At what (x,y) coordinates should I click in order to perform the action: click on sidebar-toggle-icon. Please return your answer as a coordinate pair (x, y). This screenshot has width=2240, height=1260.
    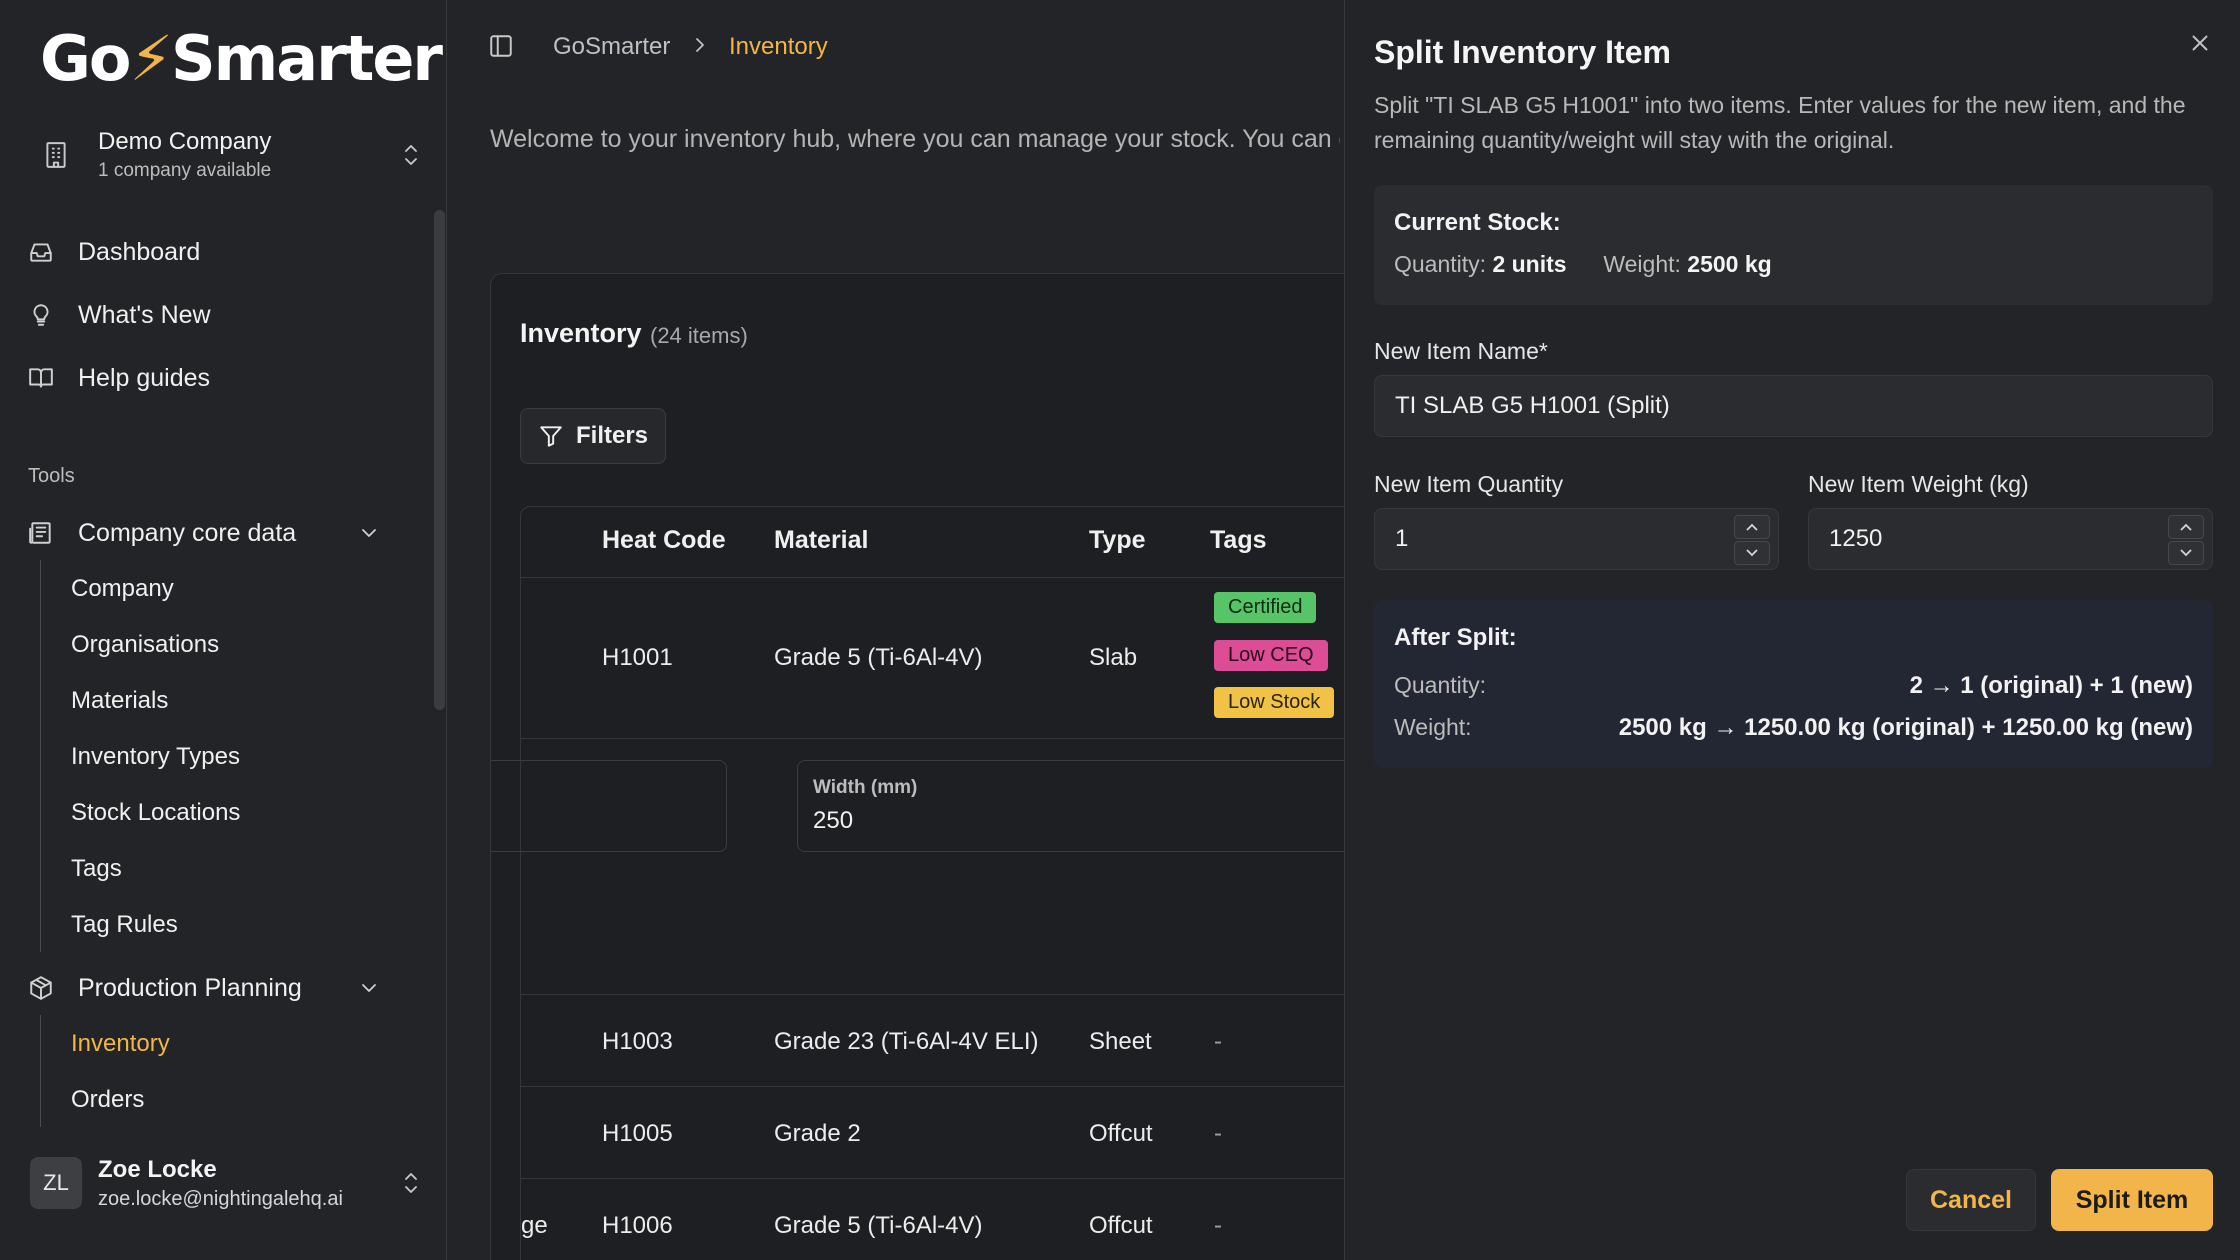
    Looking at the image, I should click on (501, 46).